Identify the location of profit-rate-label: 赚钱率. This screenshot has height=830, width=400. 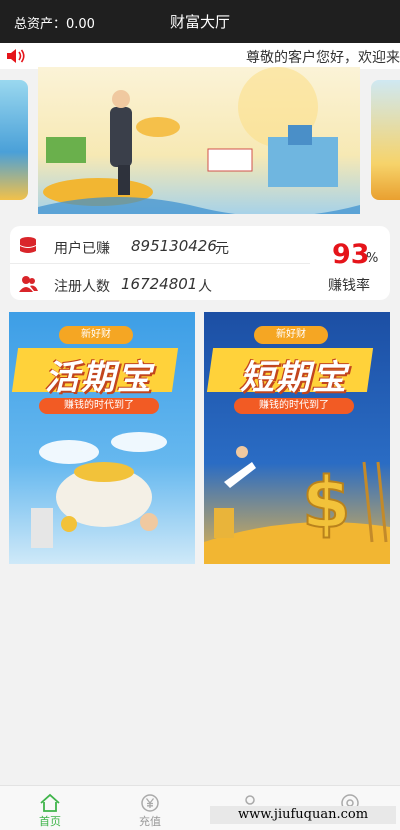
(349, 286).